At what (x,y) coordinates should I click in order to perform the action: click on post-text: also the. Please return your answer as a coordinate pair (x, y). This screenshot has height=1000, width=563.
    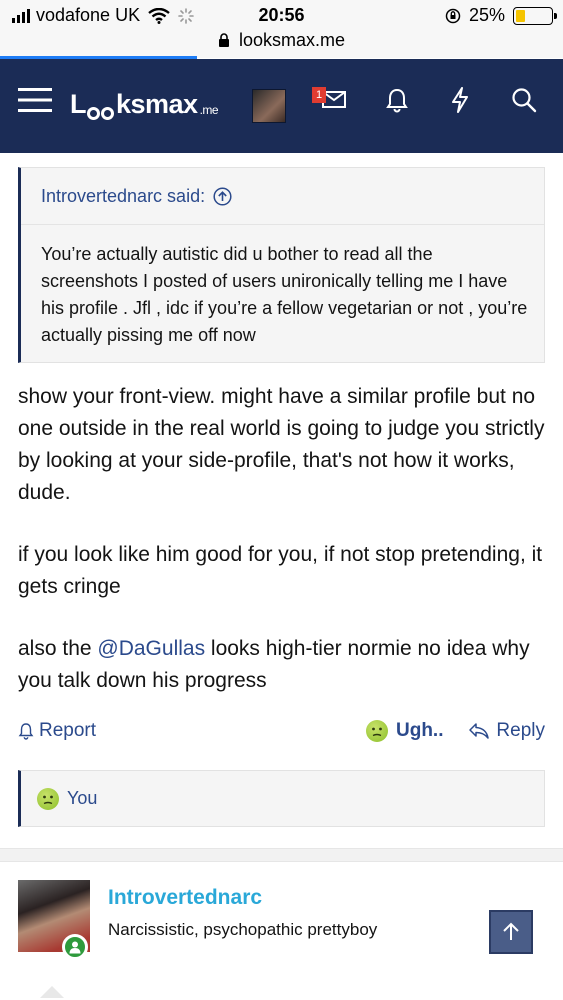
    Looking at the image, I should click on (58, 648).